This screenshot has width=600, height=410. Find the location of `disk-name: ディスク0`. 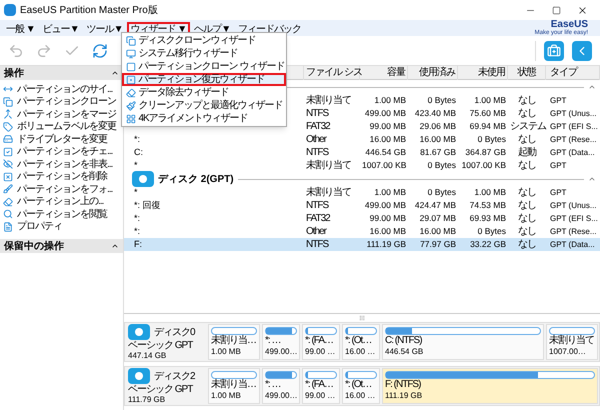

disk-name: ディスク0 is located at coordinates (174, 333).